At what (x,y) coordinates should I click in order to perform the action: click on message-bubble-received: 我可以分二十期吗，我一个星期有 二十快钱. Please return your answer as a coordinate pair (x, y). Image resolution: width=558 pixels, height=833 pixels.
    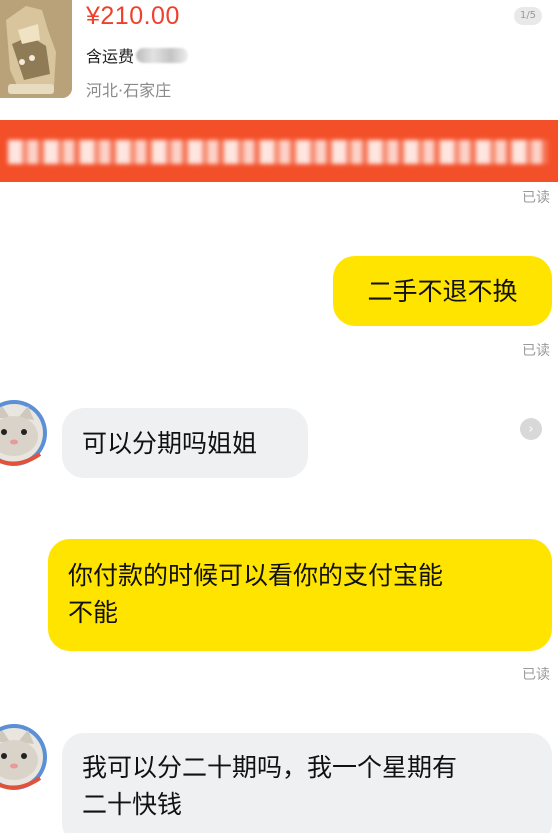
    Looking at the image, I should click on (307, 783).